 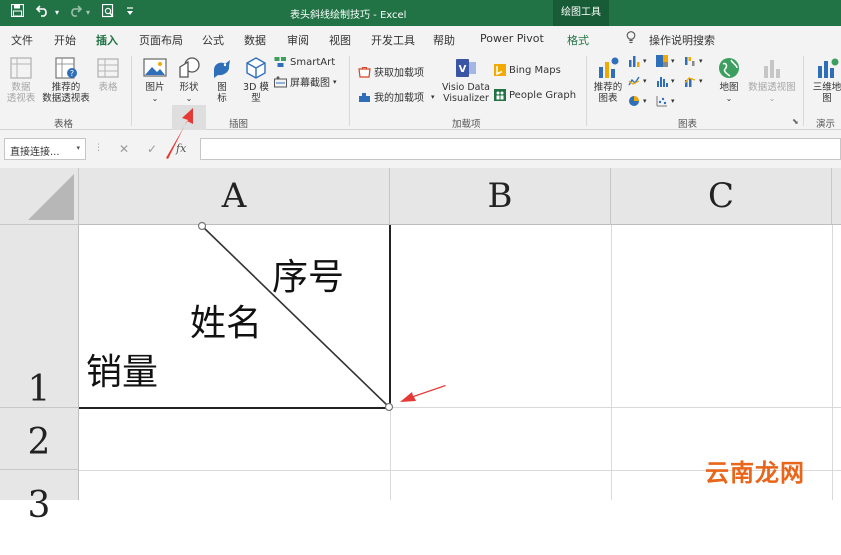 What do you see at coordinates (466, 98) in the screenshot?
I see `visio-label-2: Visualizer` at bounding box center [466, 98].